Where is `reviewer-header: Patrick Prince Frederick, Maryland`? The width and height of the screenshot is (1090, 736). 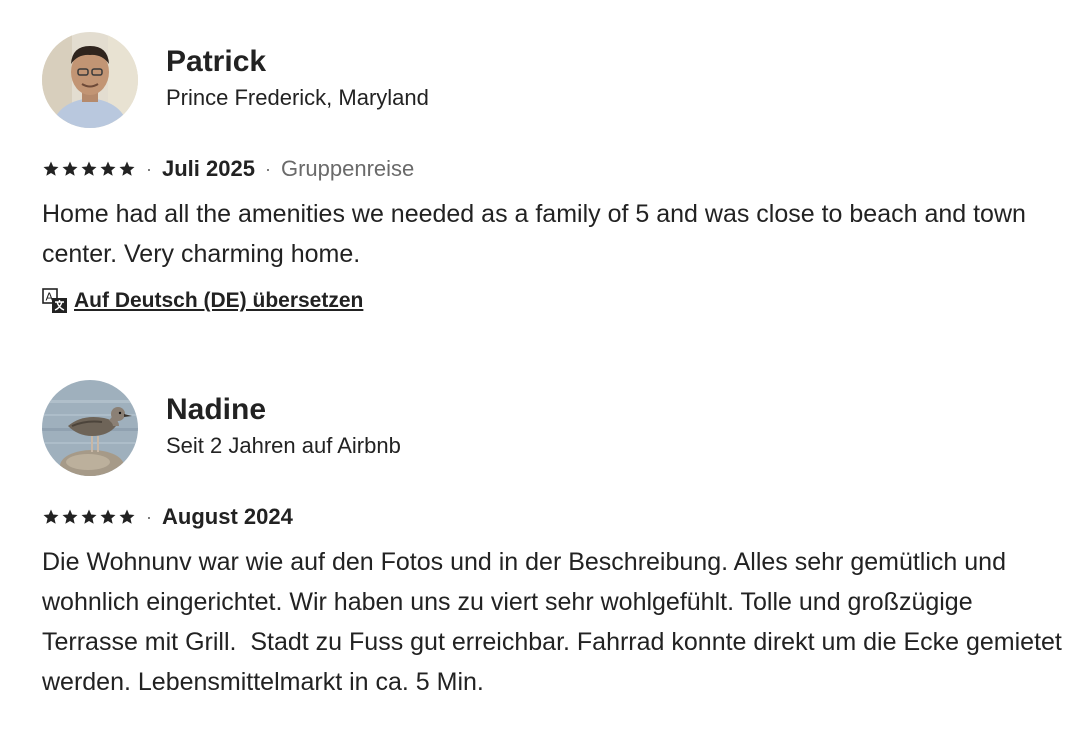
reviewer-header: Patrick Prince Frederick, Maryland is located at coordinates (552, 80).